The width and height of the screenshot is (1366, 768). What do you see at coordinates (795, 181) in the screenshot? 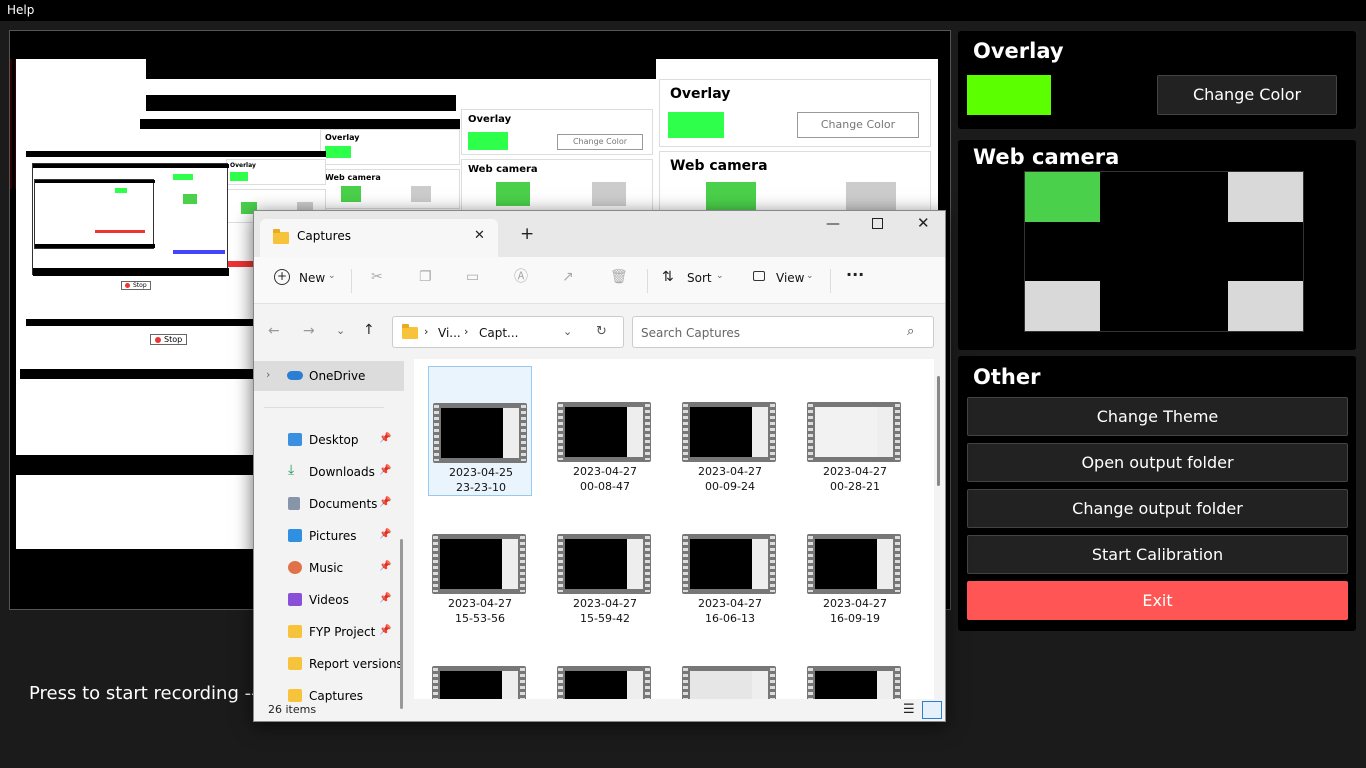
I see `preview-webcam-panel: Web camera` at bounding box center [795, 181].